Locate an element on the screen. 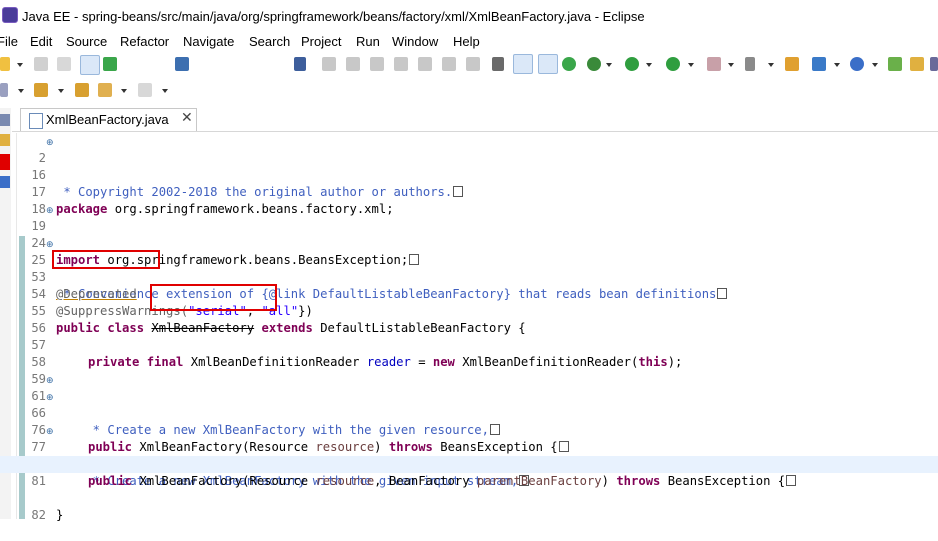 Image resolution: width=938 pixels, height=541 pixels. code-line: 59 is located at coordinates (469, 370).